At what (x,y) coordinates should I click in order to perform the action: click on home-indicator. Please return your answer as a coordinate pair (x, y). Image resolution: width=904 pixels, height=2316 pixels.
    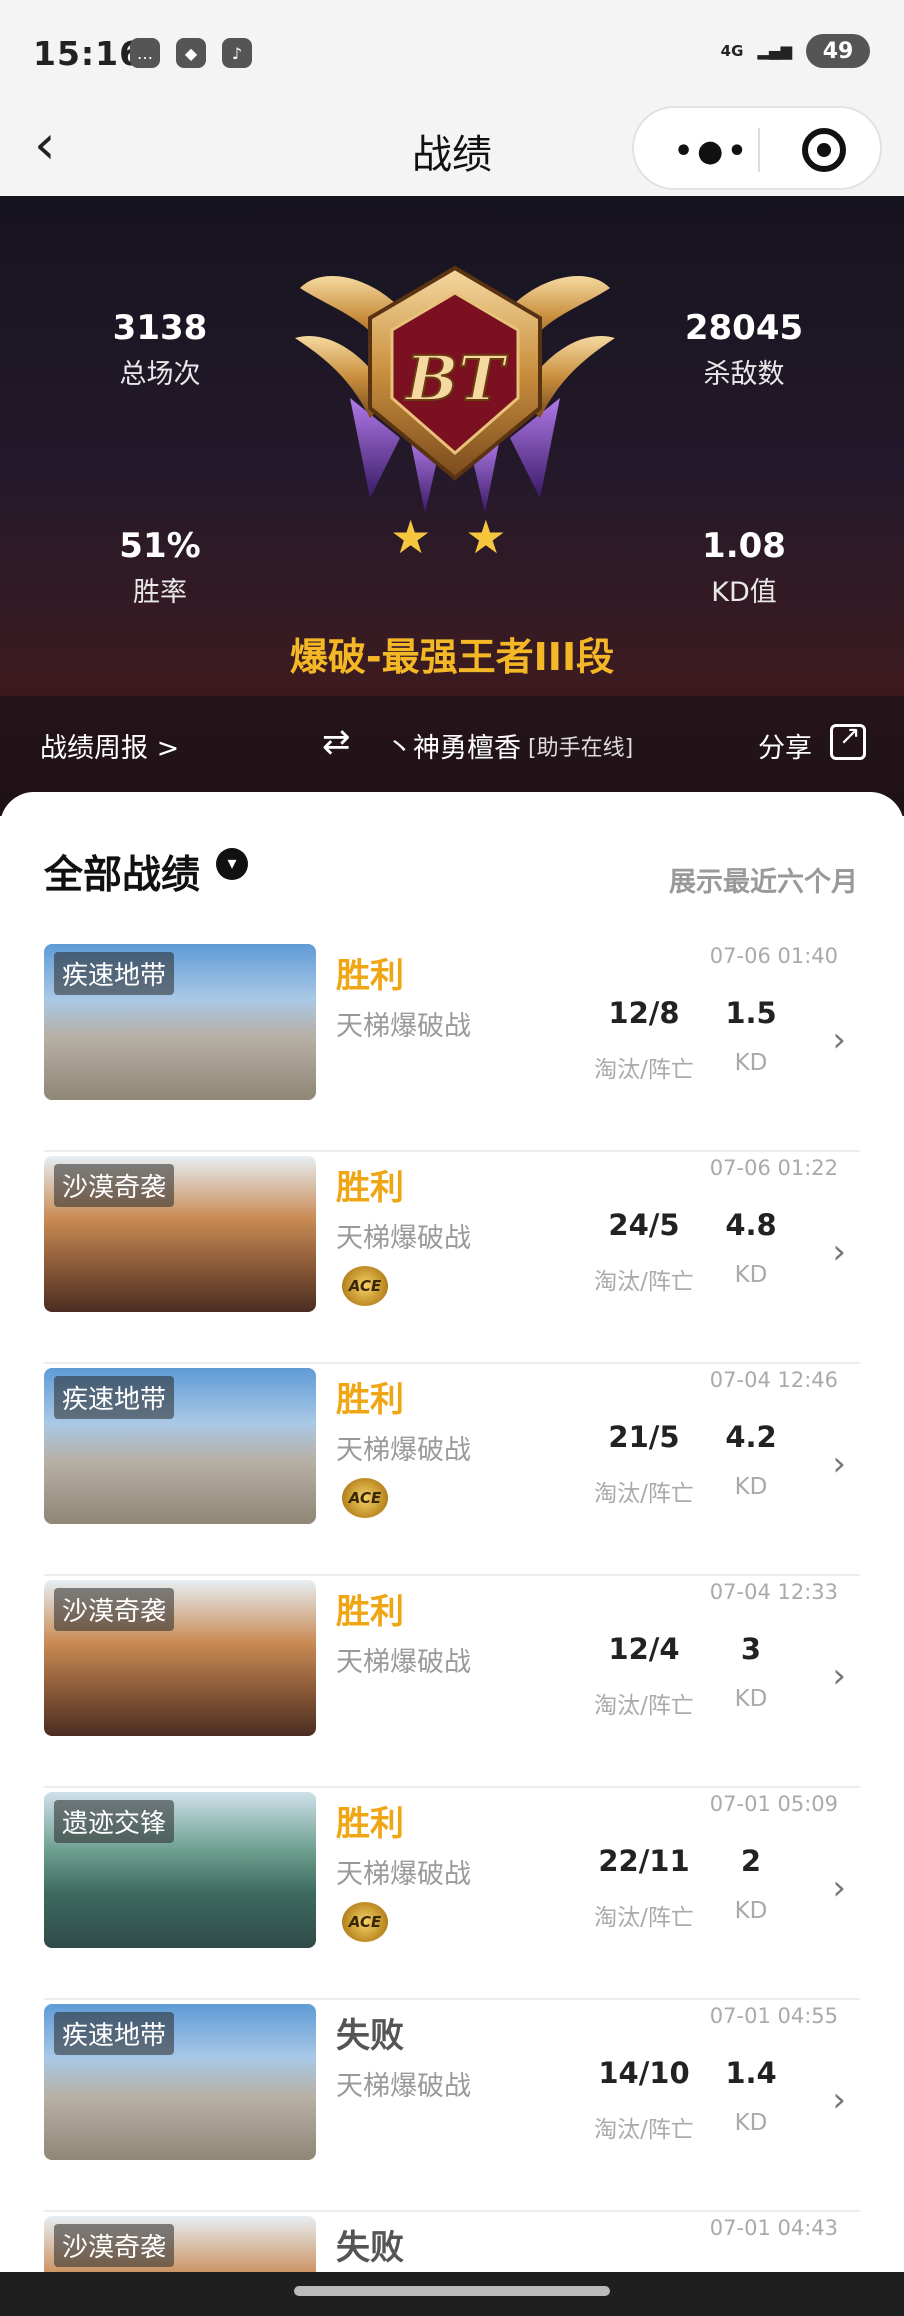
    Looking at the image, I should click on (452, 2291).